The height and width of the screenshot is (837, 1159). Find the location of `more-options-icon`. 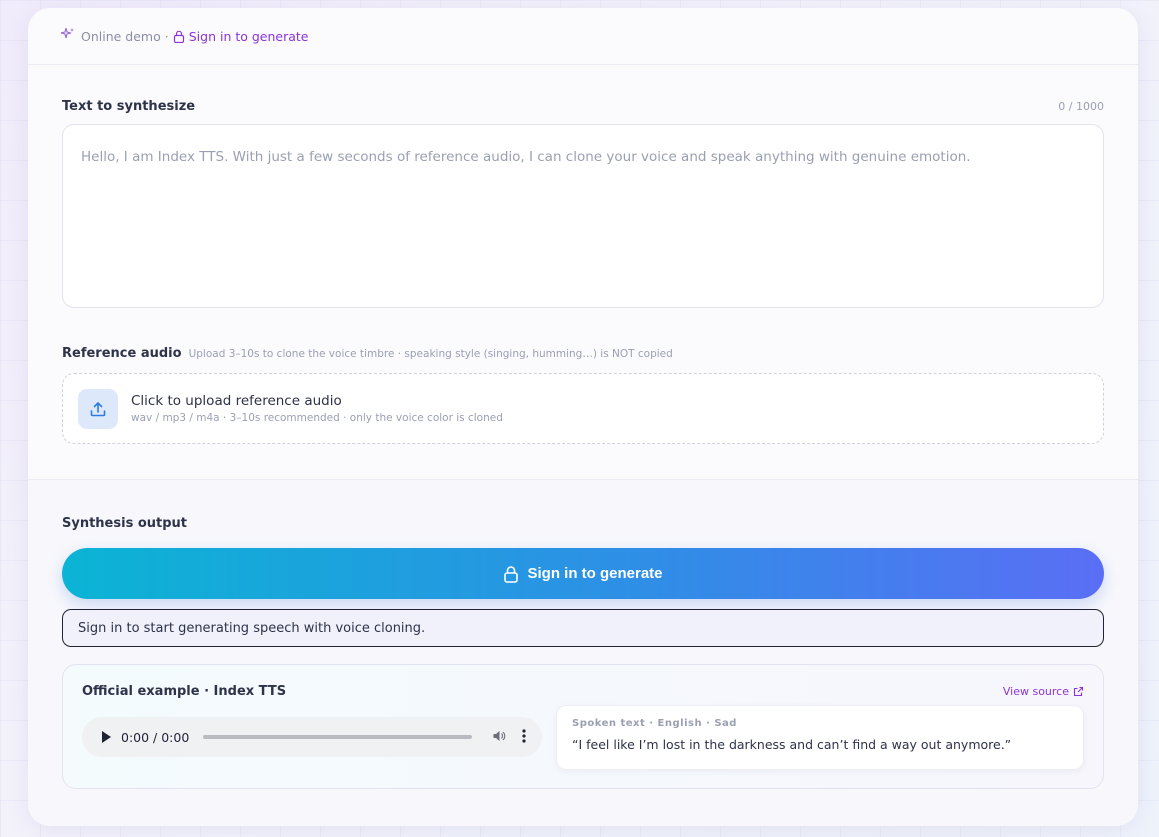

more-options-icon is located at coordinates (524, 737).